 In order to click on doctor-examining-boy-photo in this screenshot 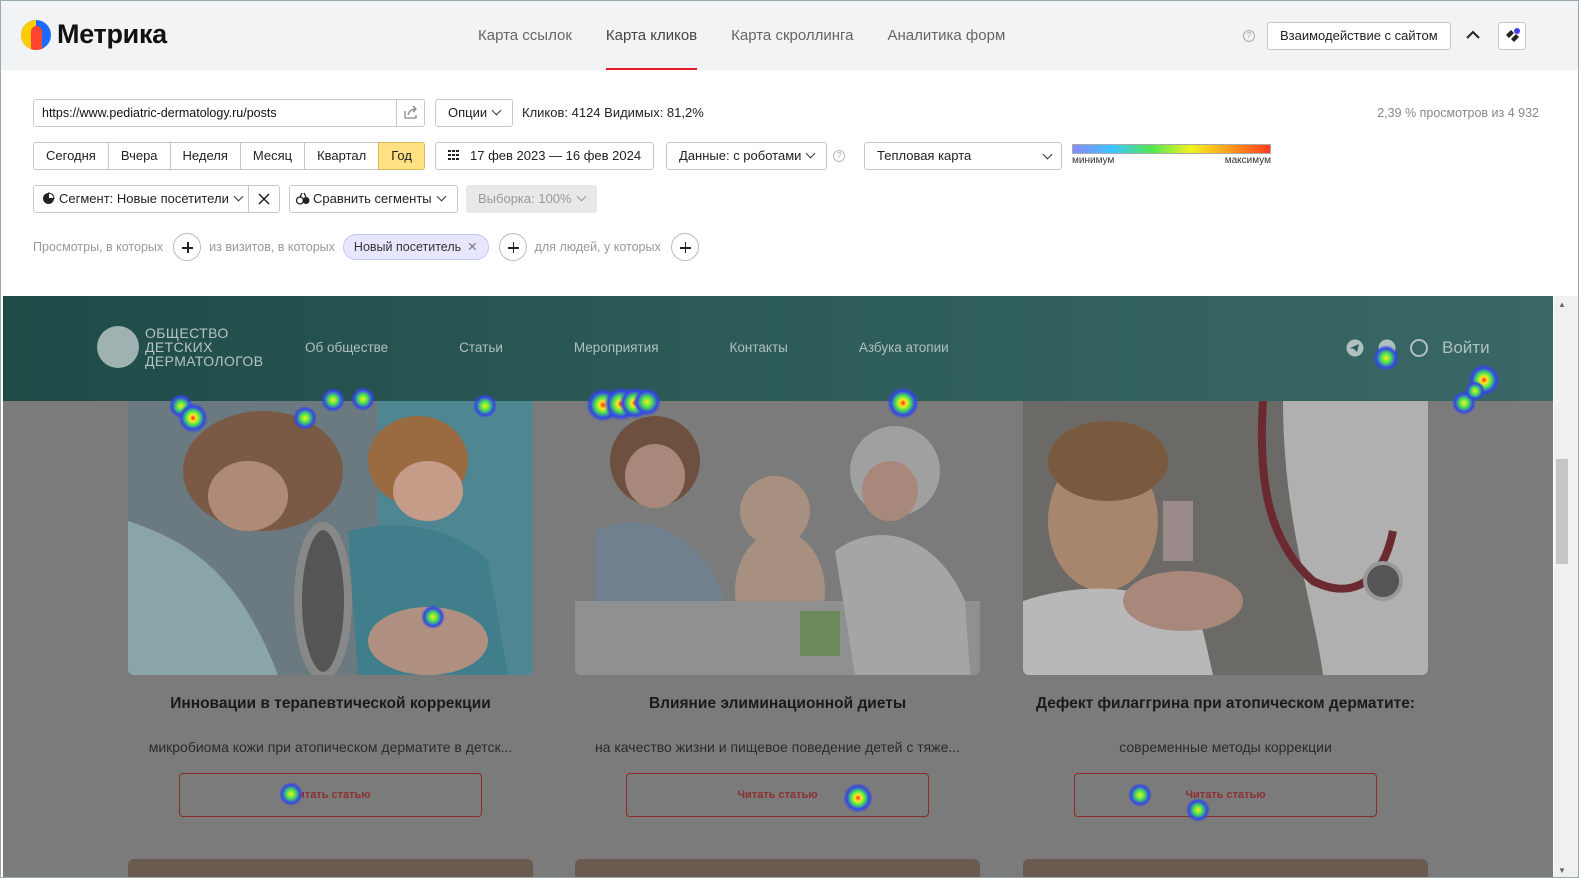, I will do `click(1225, 538)`.